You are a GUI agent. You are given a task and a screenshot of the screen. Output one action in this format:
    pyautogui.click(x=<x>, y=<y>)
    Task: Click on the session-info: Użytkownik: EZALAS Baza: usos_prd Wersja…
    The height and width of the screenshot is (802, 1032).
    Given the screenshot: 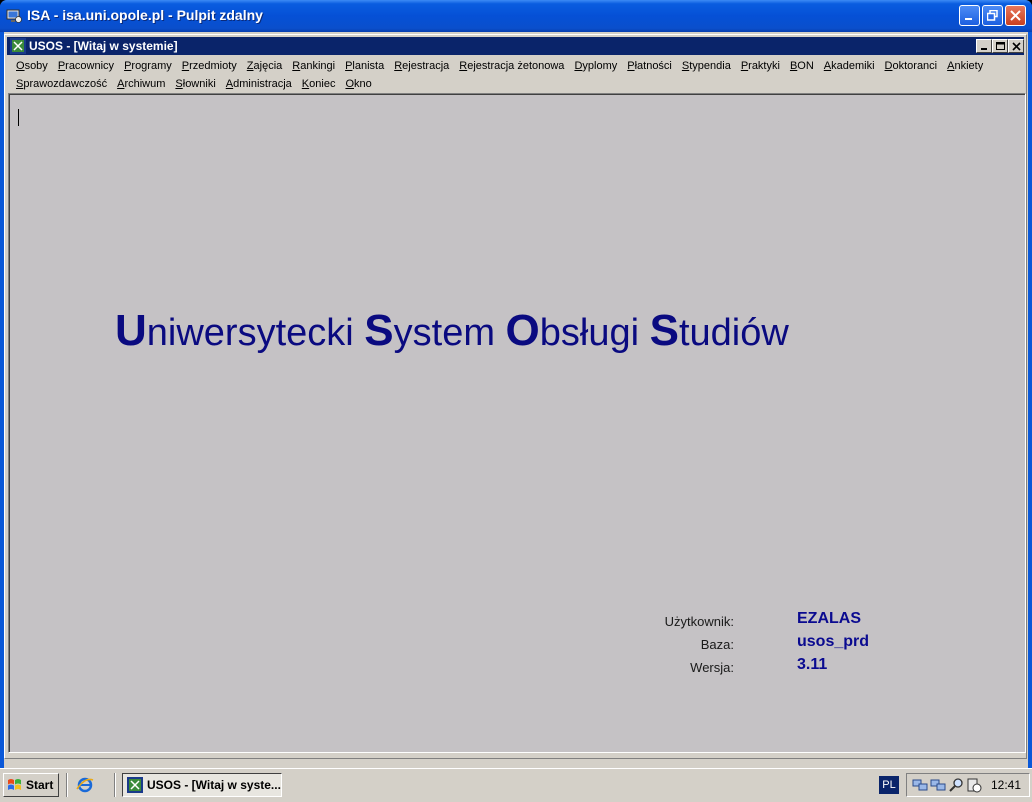 What is the action you would take?
    pyautogui.click(x=819, y=644)
    